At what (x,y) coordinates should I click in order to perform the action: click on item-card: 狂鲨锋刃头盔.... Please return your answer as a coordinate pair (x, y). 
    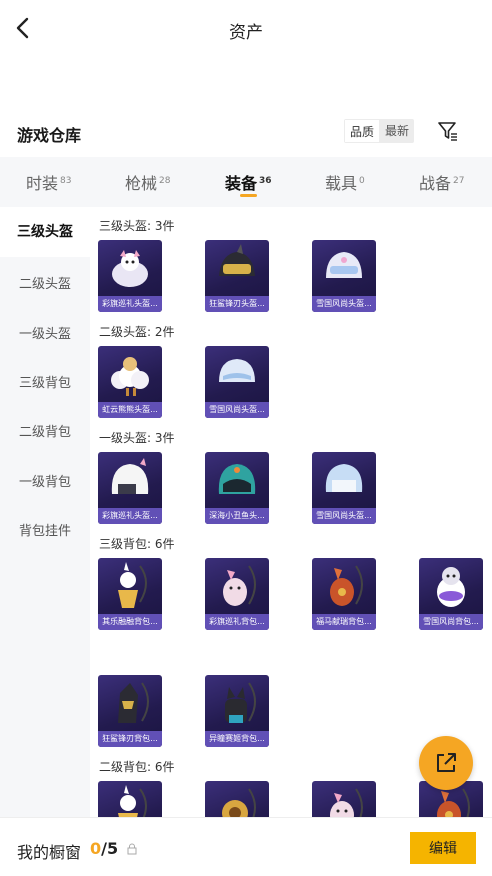
    Looking at the image, I should click on (237, 276).